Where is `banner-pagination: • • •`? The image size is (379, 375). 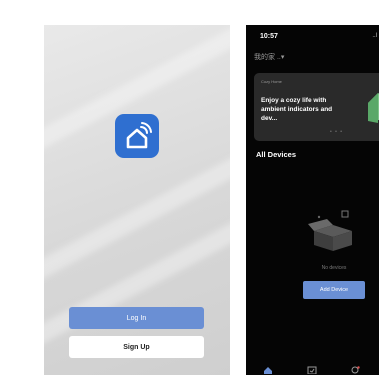 banner-pagination: • • • is located at coordinates (337, 132).